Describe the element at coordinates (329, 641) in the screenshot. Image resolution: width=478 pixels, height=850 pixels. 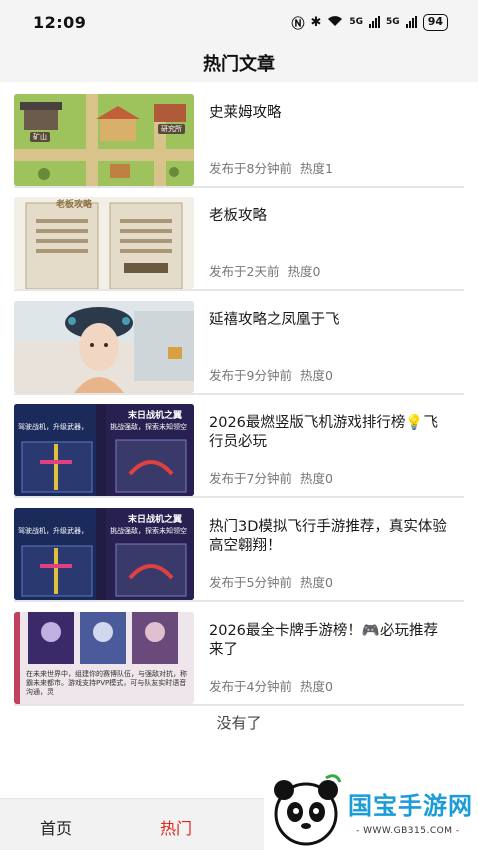
I see `article-title: 2026最全卡牌手游榜！🎮必玩推荐来了` at that location.